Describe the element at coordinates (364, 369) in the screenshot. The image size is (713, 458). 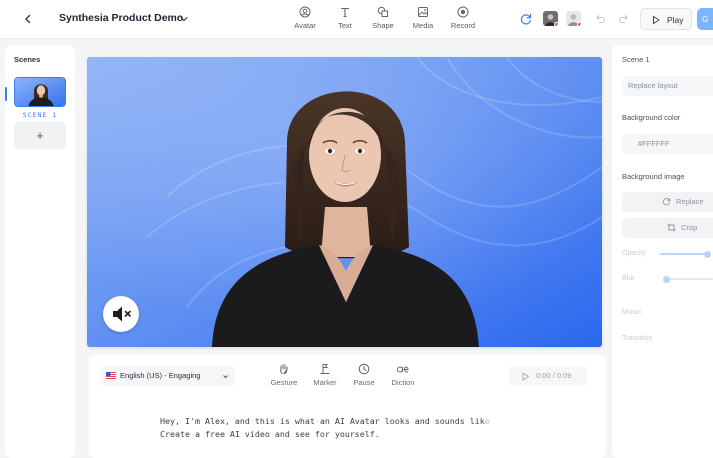
I see `pause-clock-icon` at that location.